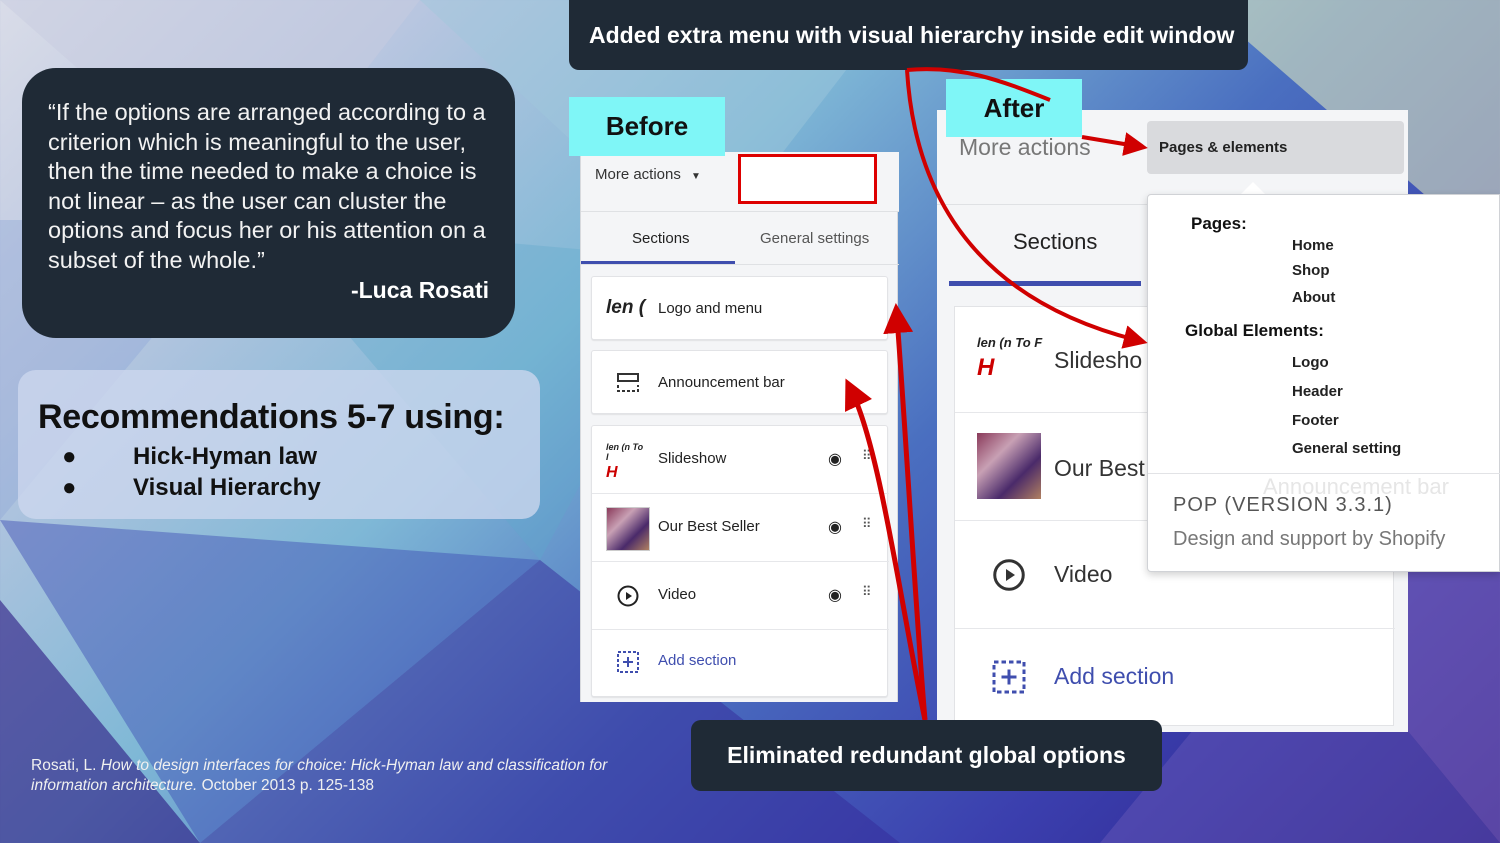 The height and width of the screenshot is (843, 1500). I want to click on before-tabs: Sections General settings, so click(740, 238).